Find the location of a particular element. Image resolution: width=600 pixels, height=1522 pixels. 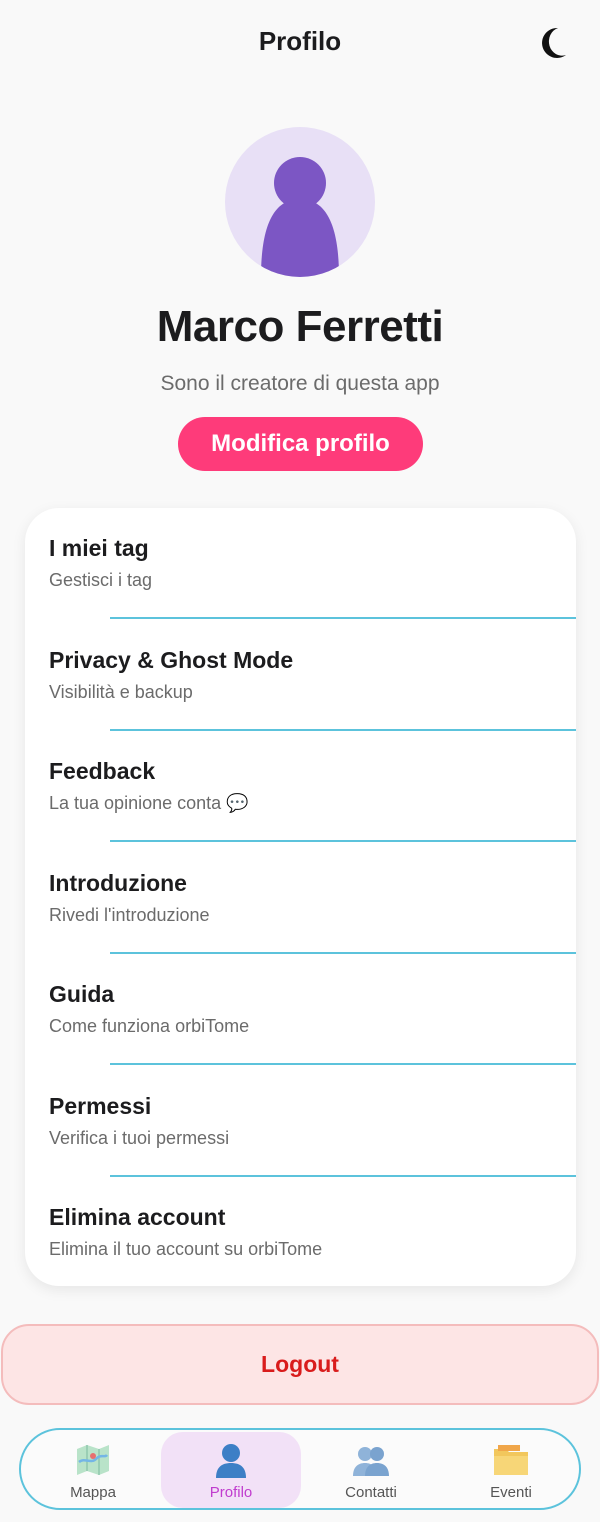

contacts-icon is located at coordinates (371, 1461).